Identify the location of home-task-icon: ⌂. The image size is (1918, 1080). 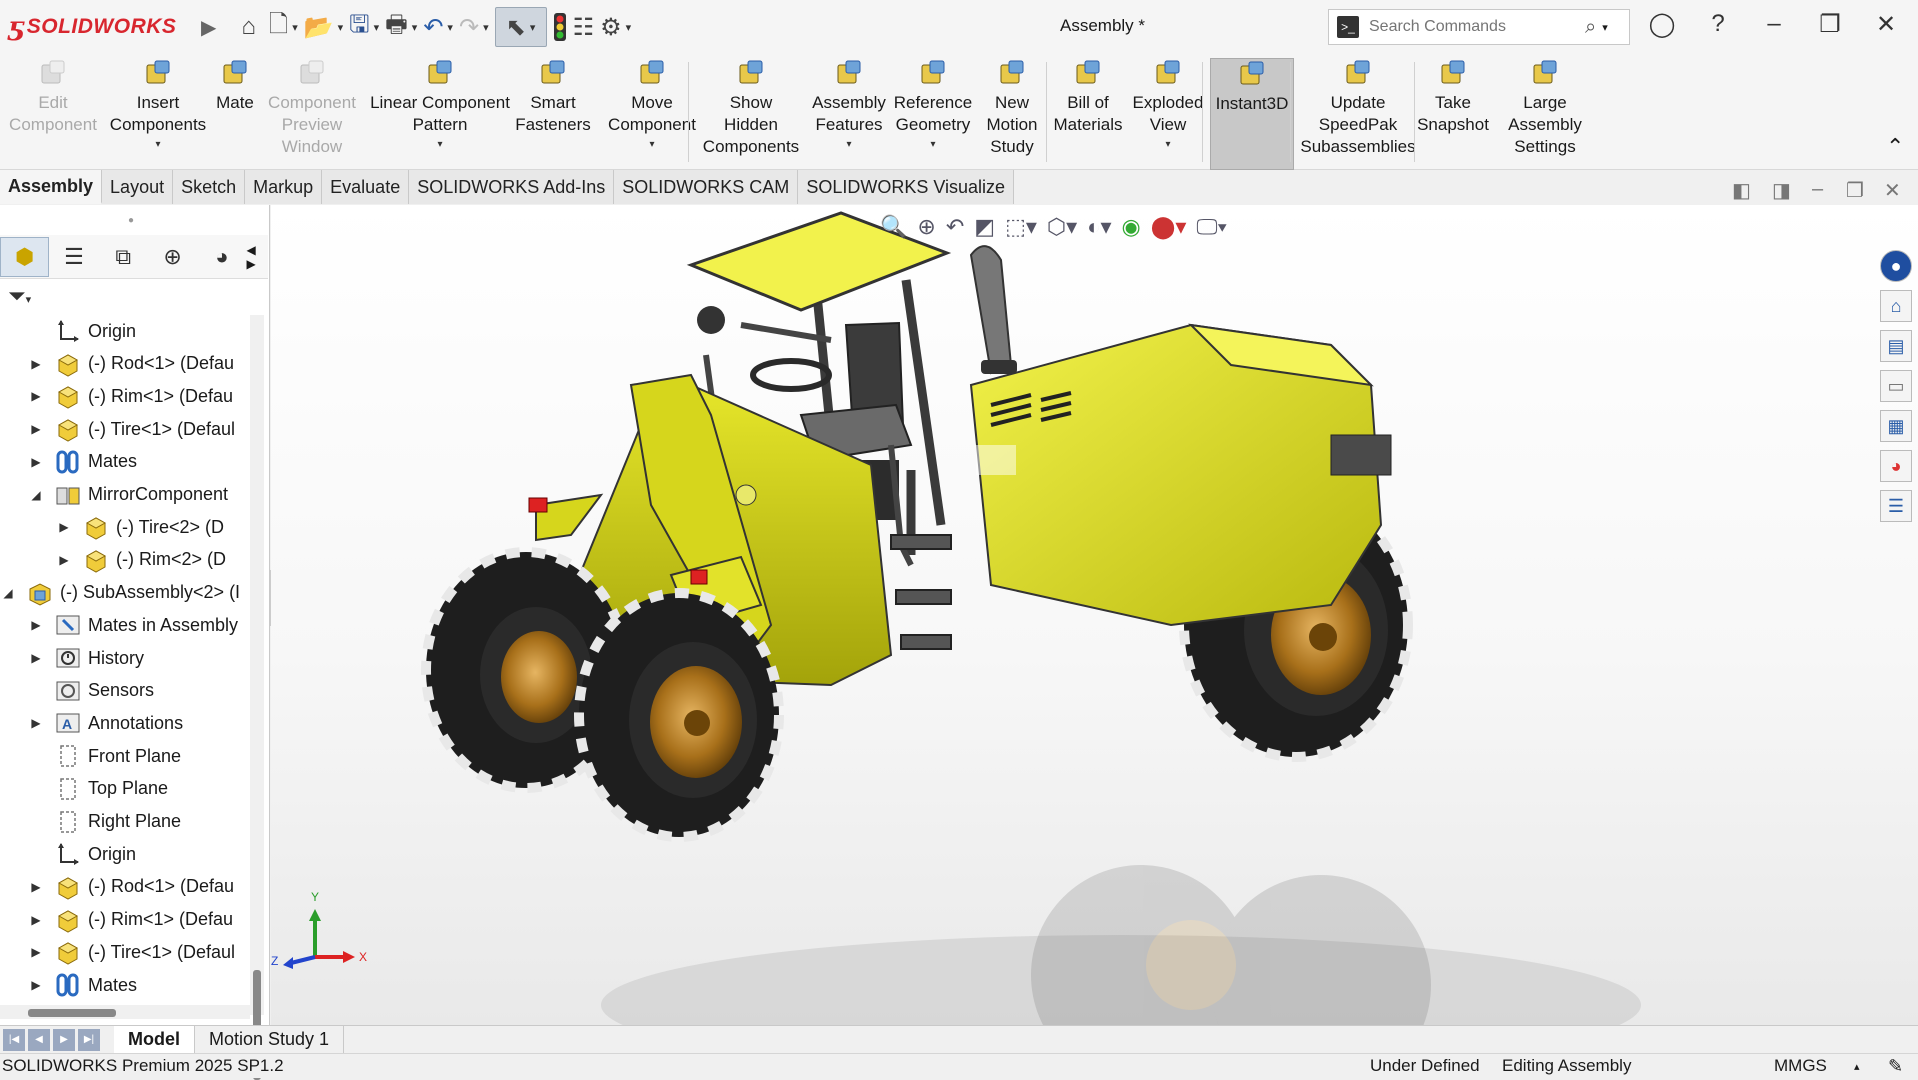
(1896, 306).